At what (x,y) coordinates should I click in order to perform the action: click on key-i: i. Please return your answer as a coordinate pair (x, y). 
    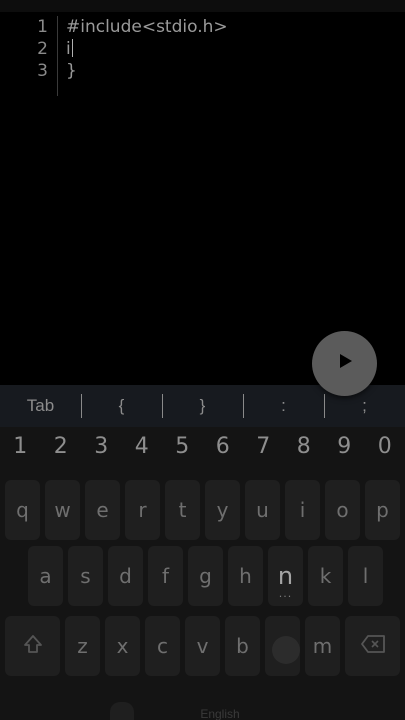
    Looking at the image, I should click on (302, 510).